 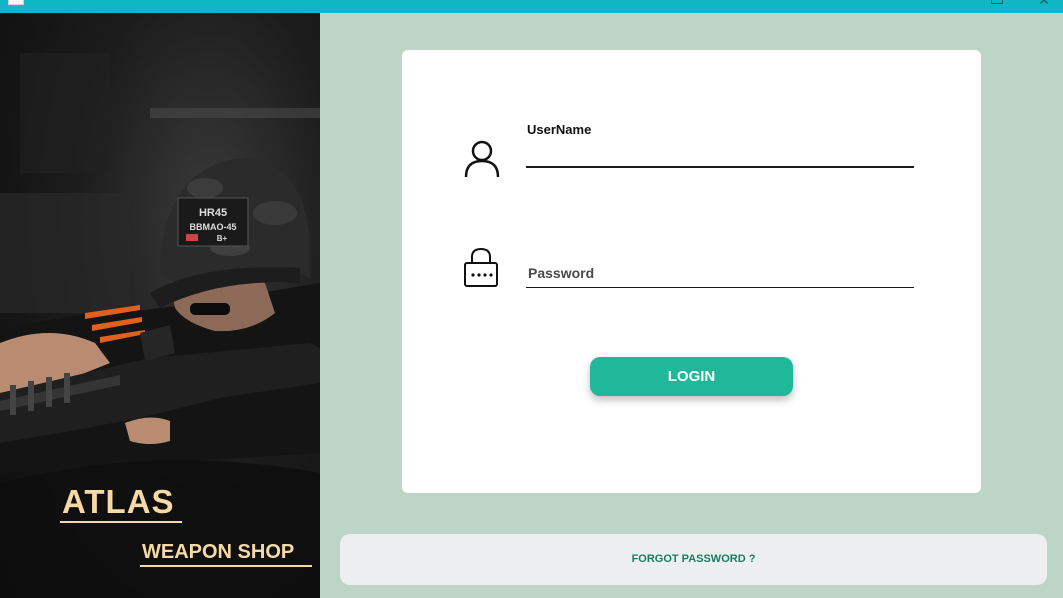 What do you see at coordinates (481, 267) in the screenshot?
I see `lock-icon` at bounding box center [481, 267].